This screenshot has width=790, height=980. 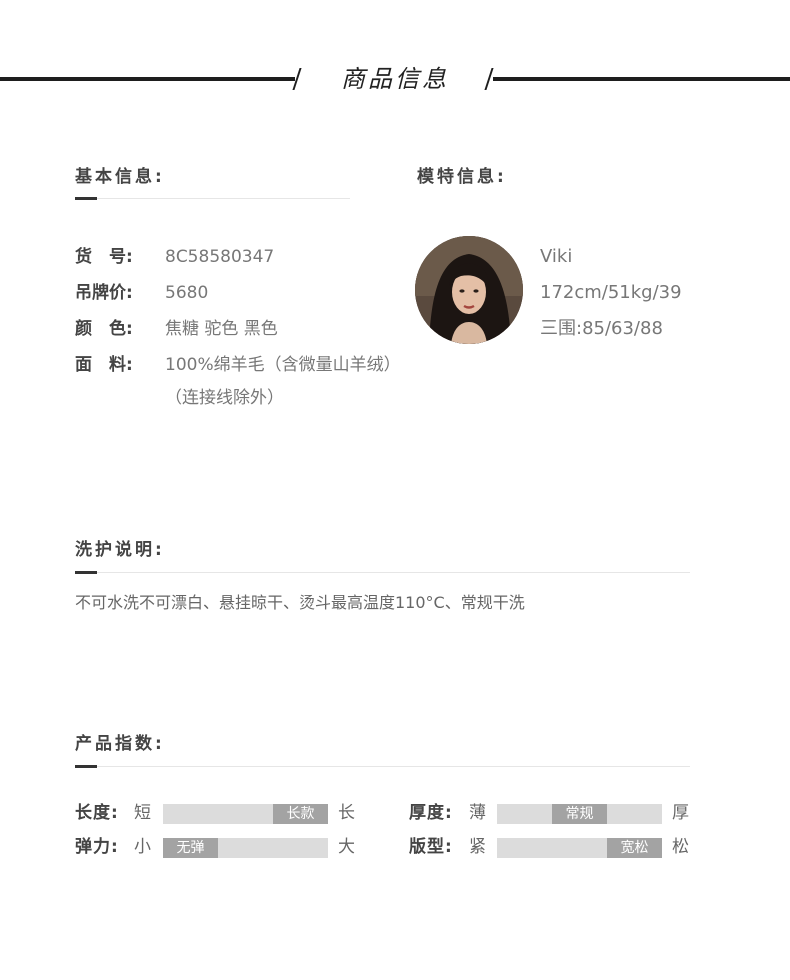 What do you see at coordinates (190, 848) in the screenshot?
I see `elasticity-bar-tag: 无弹` at bounding box center [190, 848].